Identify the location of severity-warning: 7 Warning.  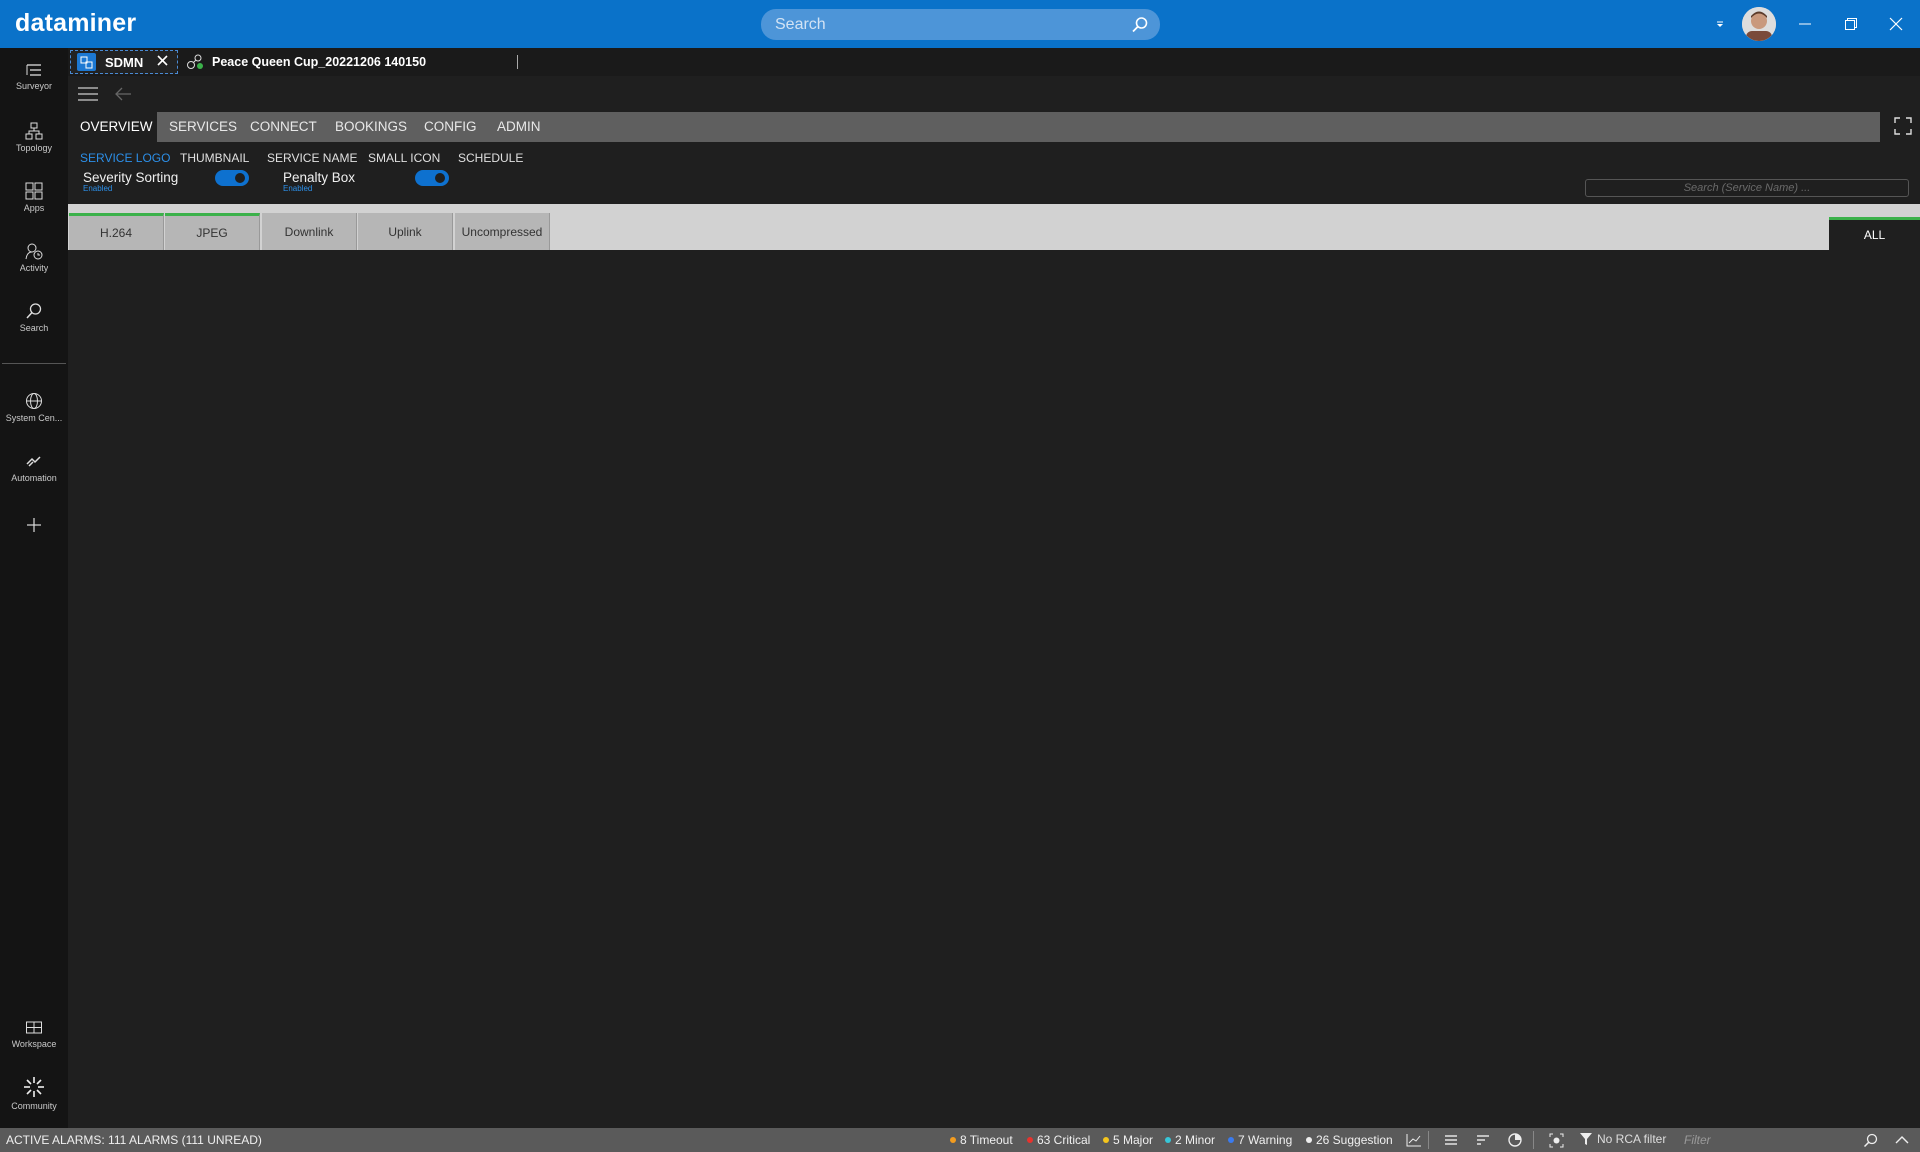
(1260, 1140).